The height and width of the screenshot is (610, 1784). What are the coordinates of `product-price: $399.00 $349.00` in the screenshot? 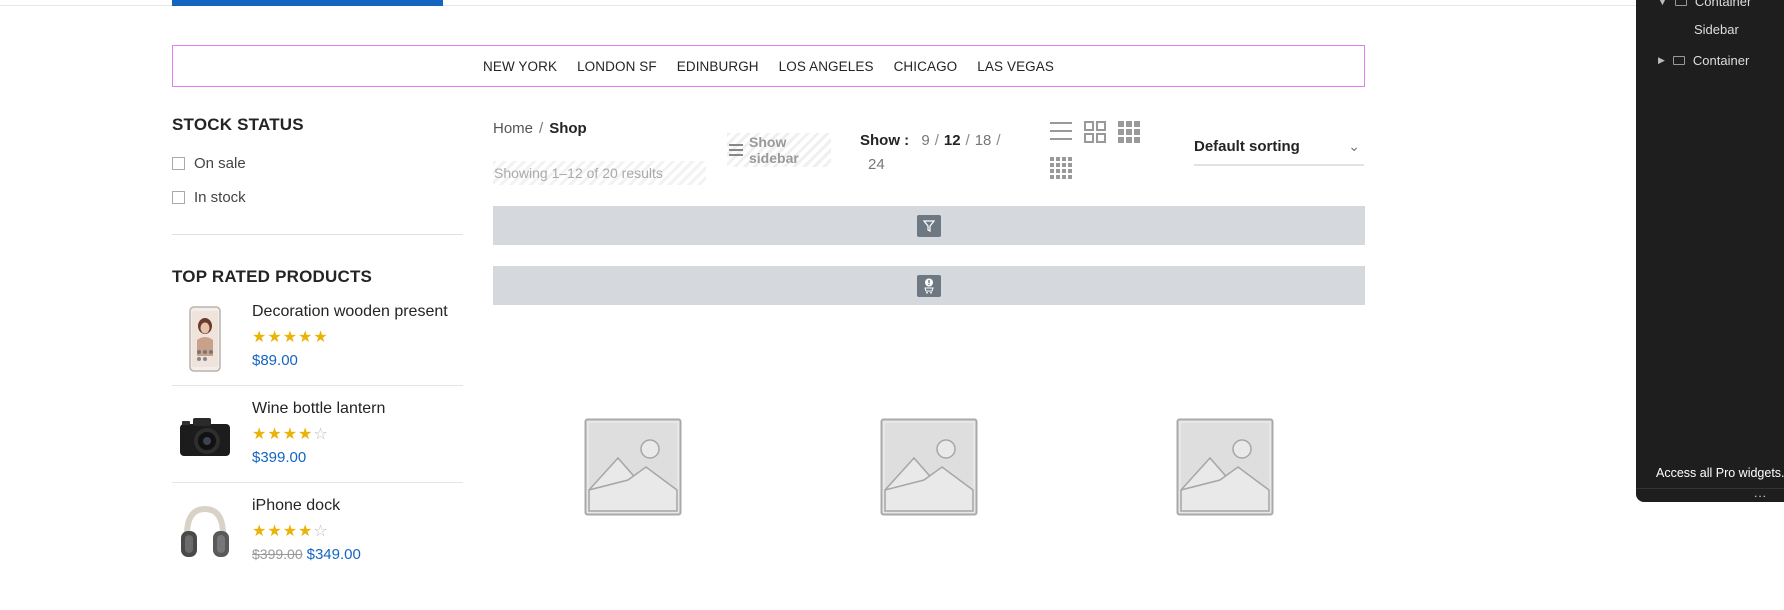 It's located at (306, 554).